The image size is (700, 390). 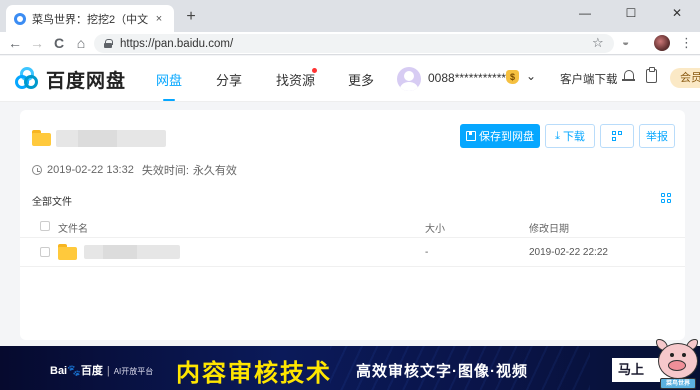 I want to click on breadcrumb: 全部文件, so click(x=52, y=200).